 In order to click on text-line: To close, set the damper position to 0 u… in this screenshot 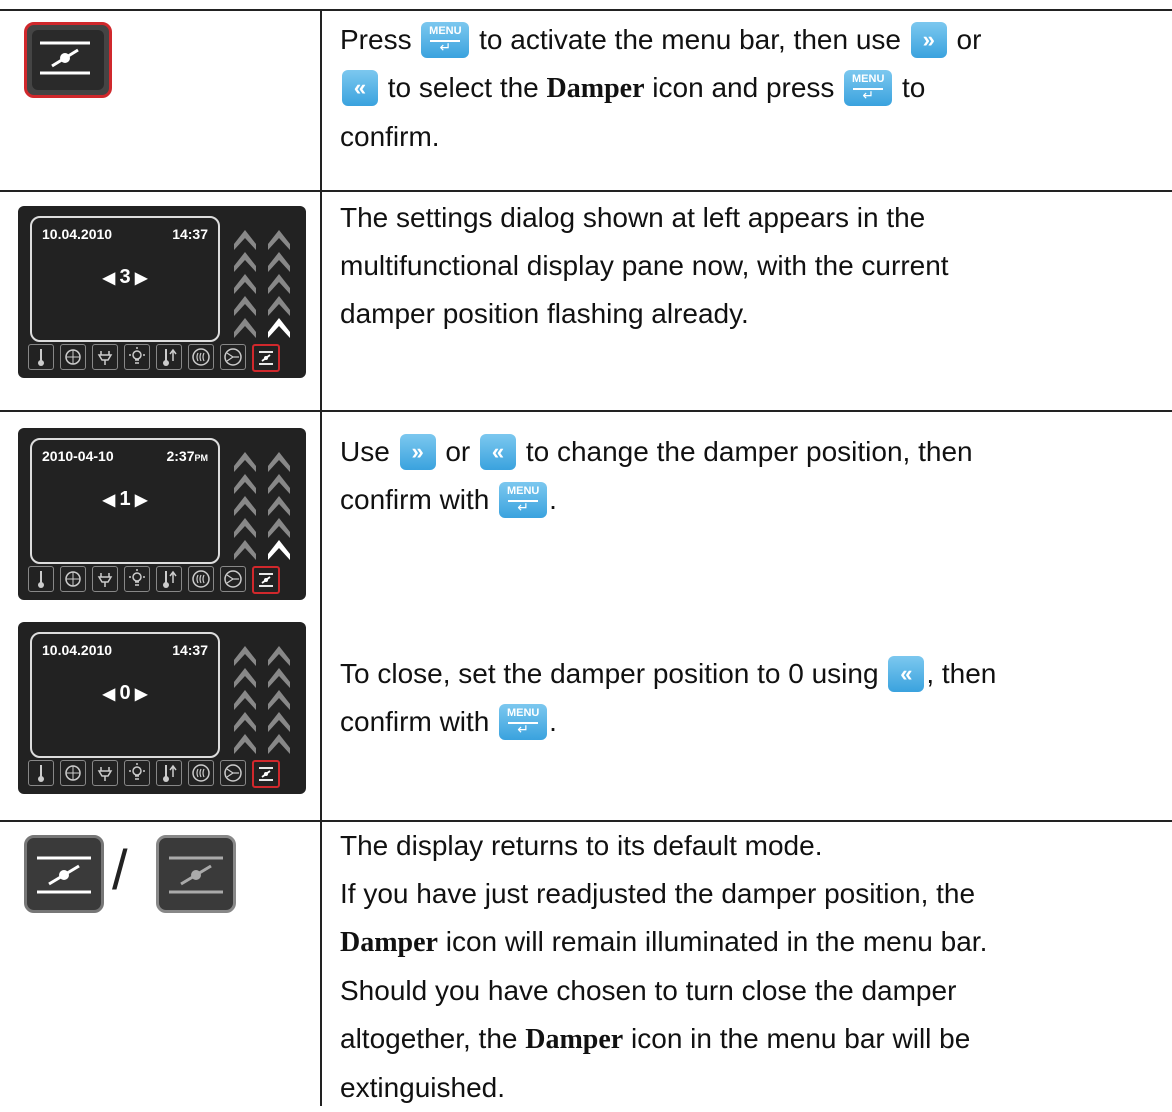, I will do `click(750, 674)`.